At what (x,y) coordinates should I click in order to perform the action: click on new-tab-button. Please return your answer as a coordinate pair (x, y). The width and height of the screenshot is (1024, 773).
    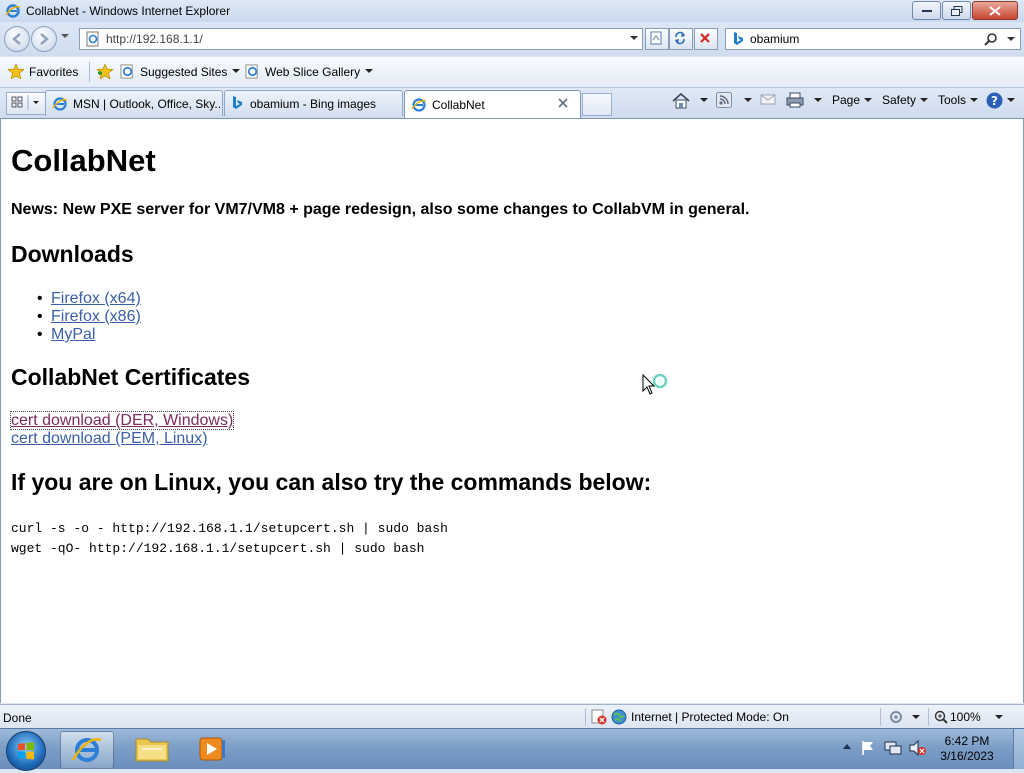
    Looking at the image, I should click on (597, 104).